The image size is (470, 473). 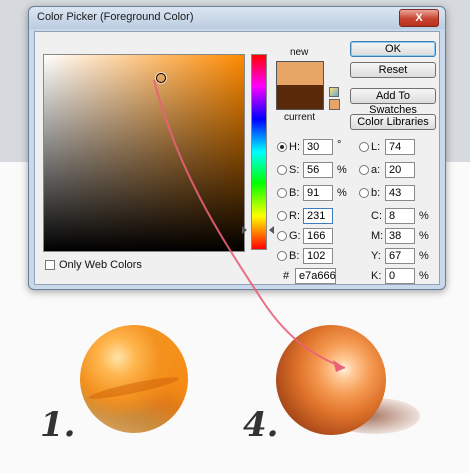 I want to click on blue-label: B:, so click(x=294, y=256).